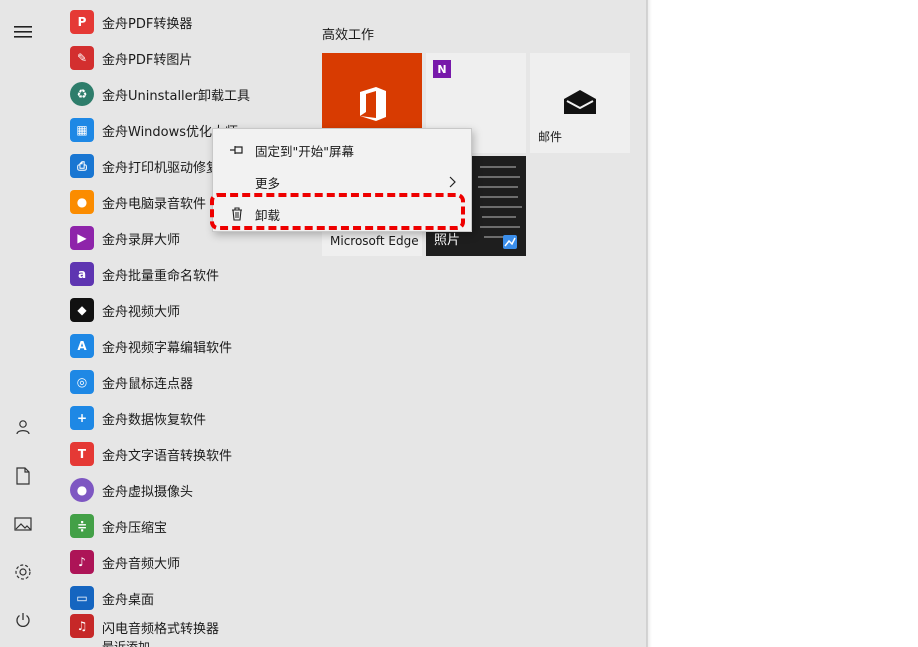 This screenshot has width=918, height=647. Describe the element at coordinates (23, 427) in the screenshot. I see `user-icon` at that location.